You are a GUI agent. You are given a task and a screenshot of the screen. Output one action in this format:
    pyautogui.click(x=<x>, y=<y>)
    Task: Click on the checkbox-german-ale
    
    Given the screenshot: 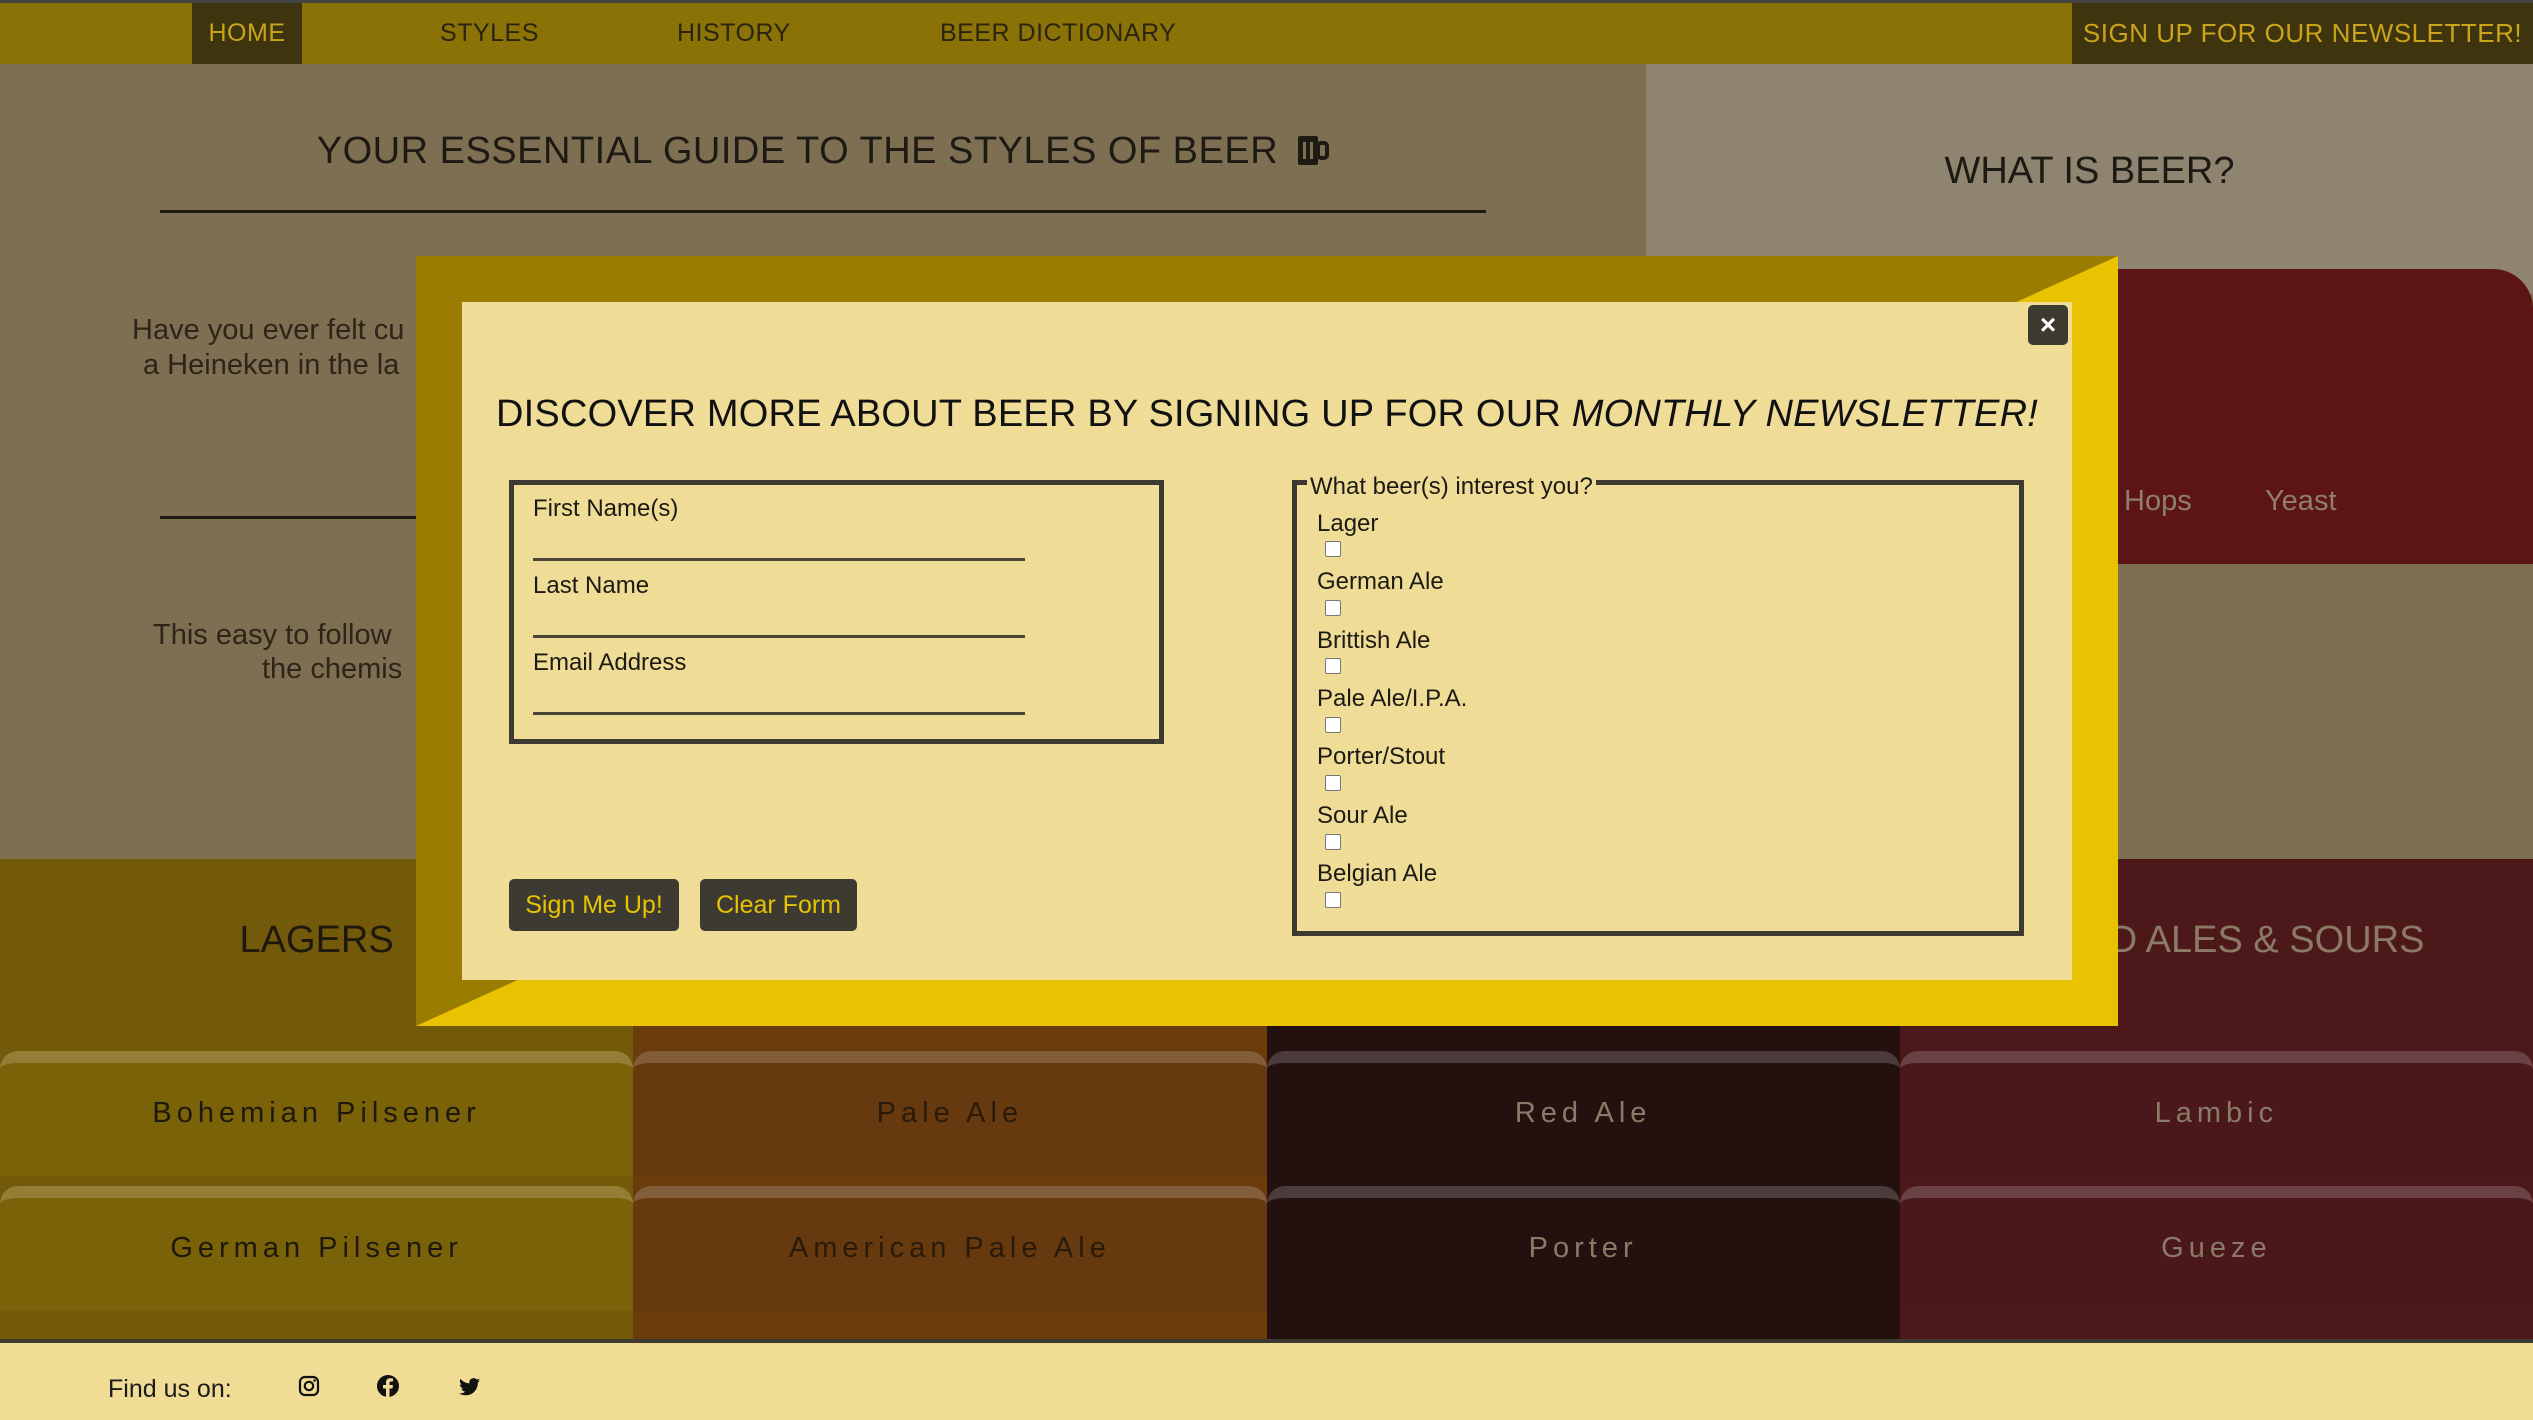 What is the action you would take?
    pyautogui.click(x=1333, y=608)
    